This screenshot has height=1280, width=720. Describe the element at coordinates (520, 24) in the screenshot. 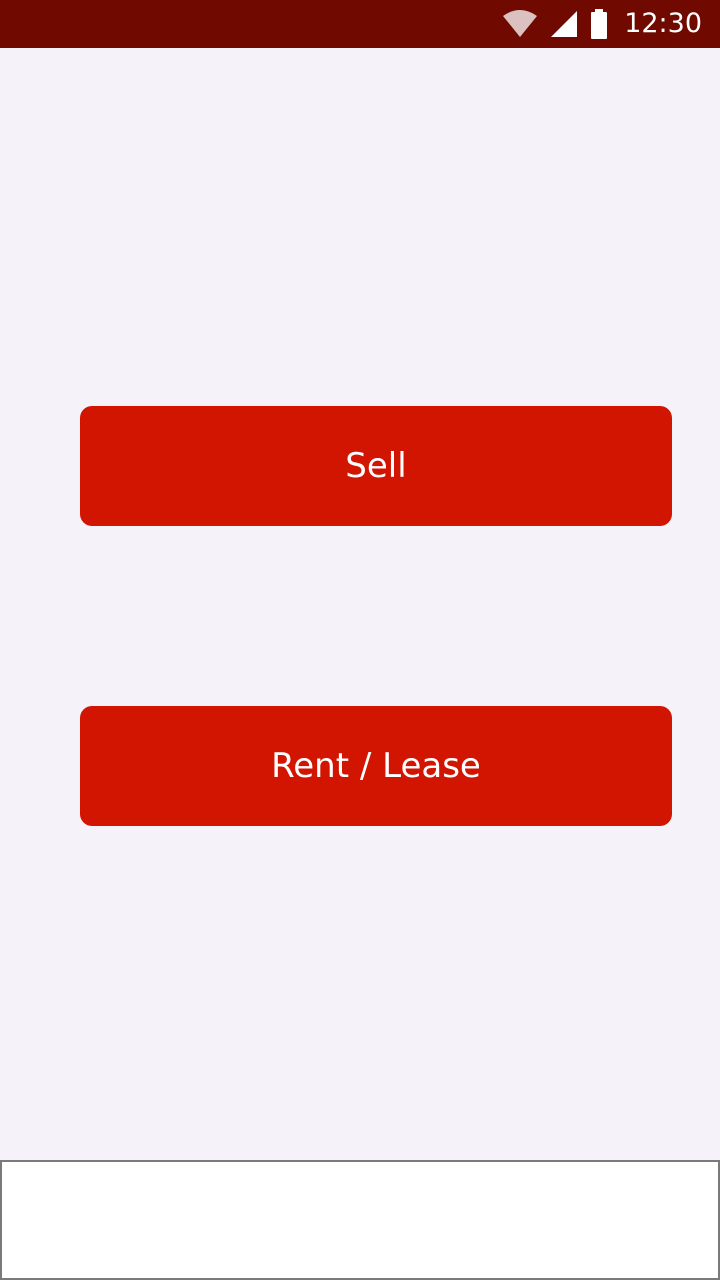

I see `wifi-icon` at that location.